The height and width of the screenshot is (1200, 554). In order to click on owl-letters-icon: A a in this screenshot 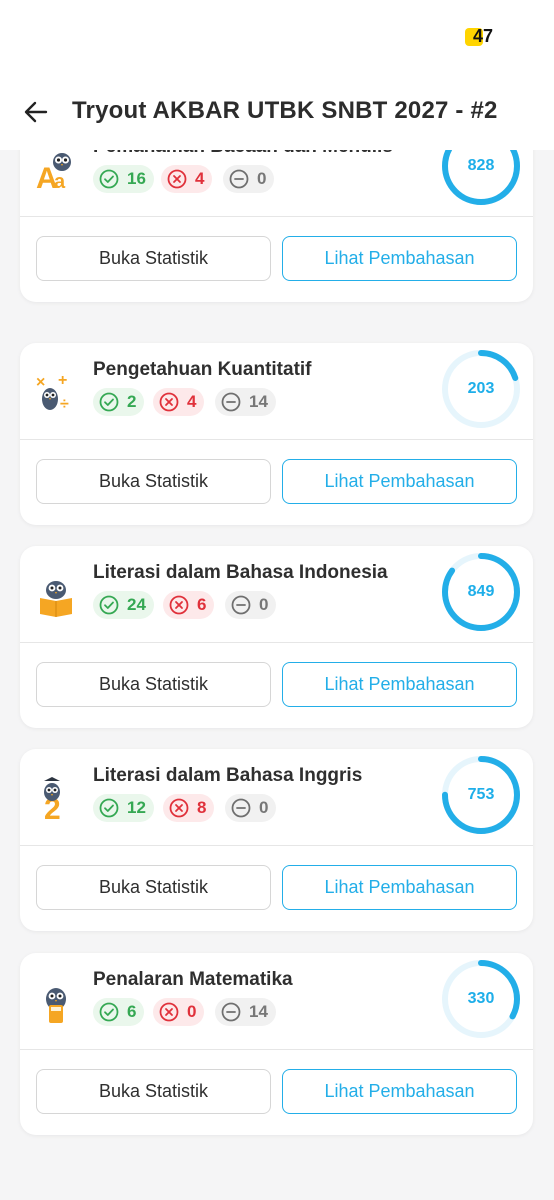, I will do `click(53, 172)`.